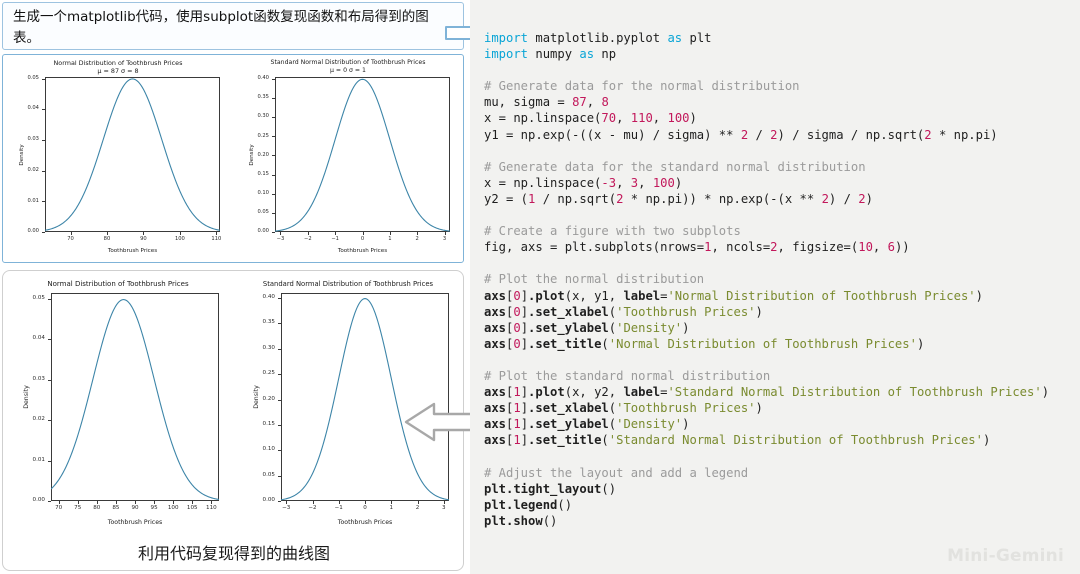 This screenshot has height=574, width=1080. Describe the element at coordinates (521, 504) in the screenshot. I see `code-token: plt.legend` at that location.